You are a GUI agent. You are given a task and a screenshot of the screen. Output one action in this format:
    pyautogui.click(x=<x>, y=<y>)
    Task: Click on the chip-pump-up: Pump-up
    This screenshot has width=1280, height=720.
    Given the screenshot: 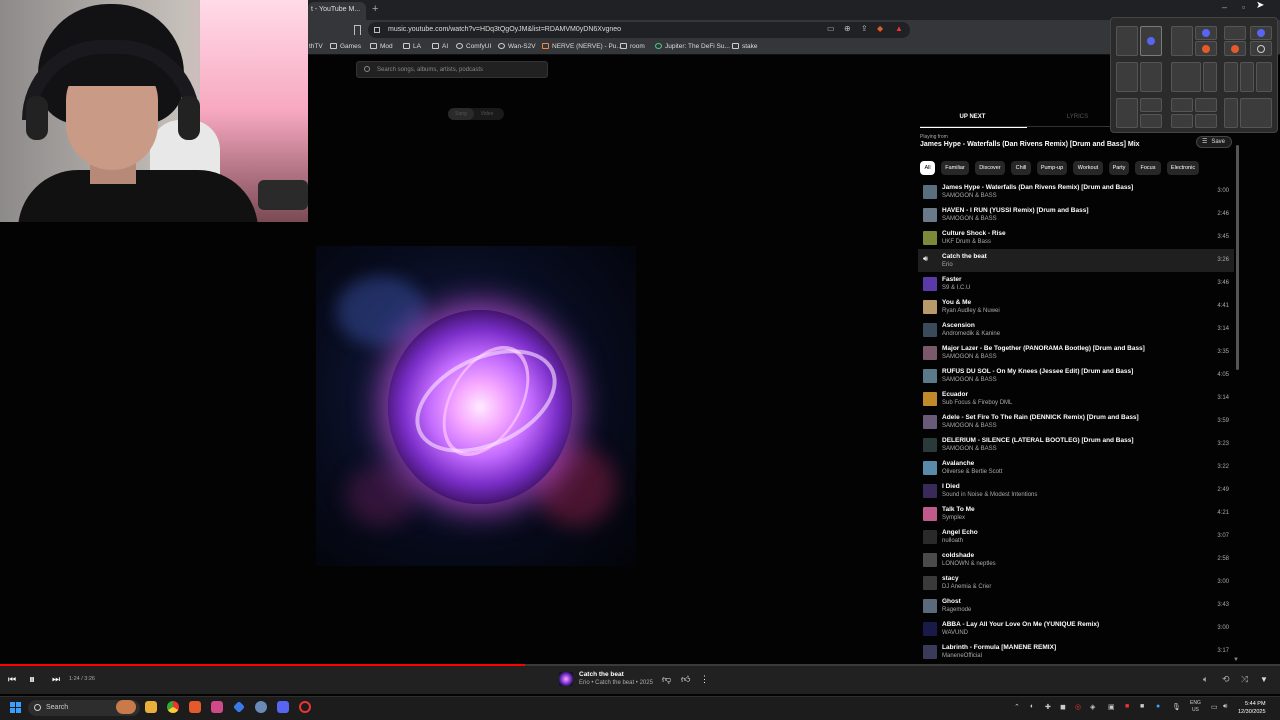 What is the action you would take?
    pyautogui.click(x=1052, y=168)
    